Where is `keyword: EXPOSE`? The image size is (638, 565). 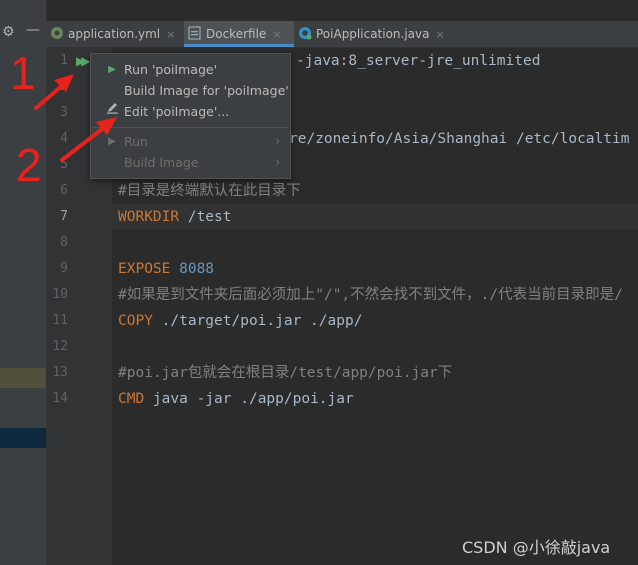
keyword: EXPOSE is located at coordinates (144, 269).